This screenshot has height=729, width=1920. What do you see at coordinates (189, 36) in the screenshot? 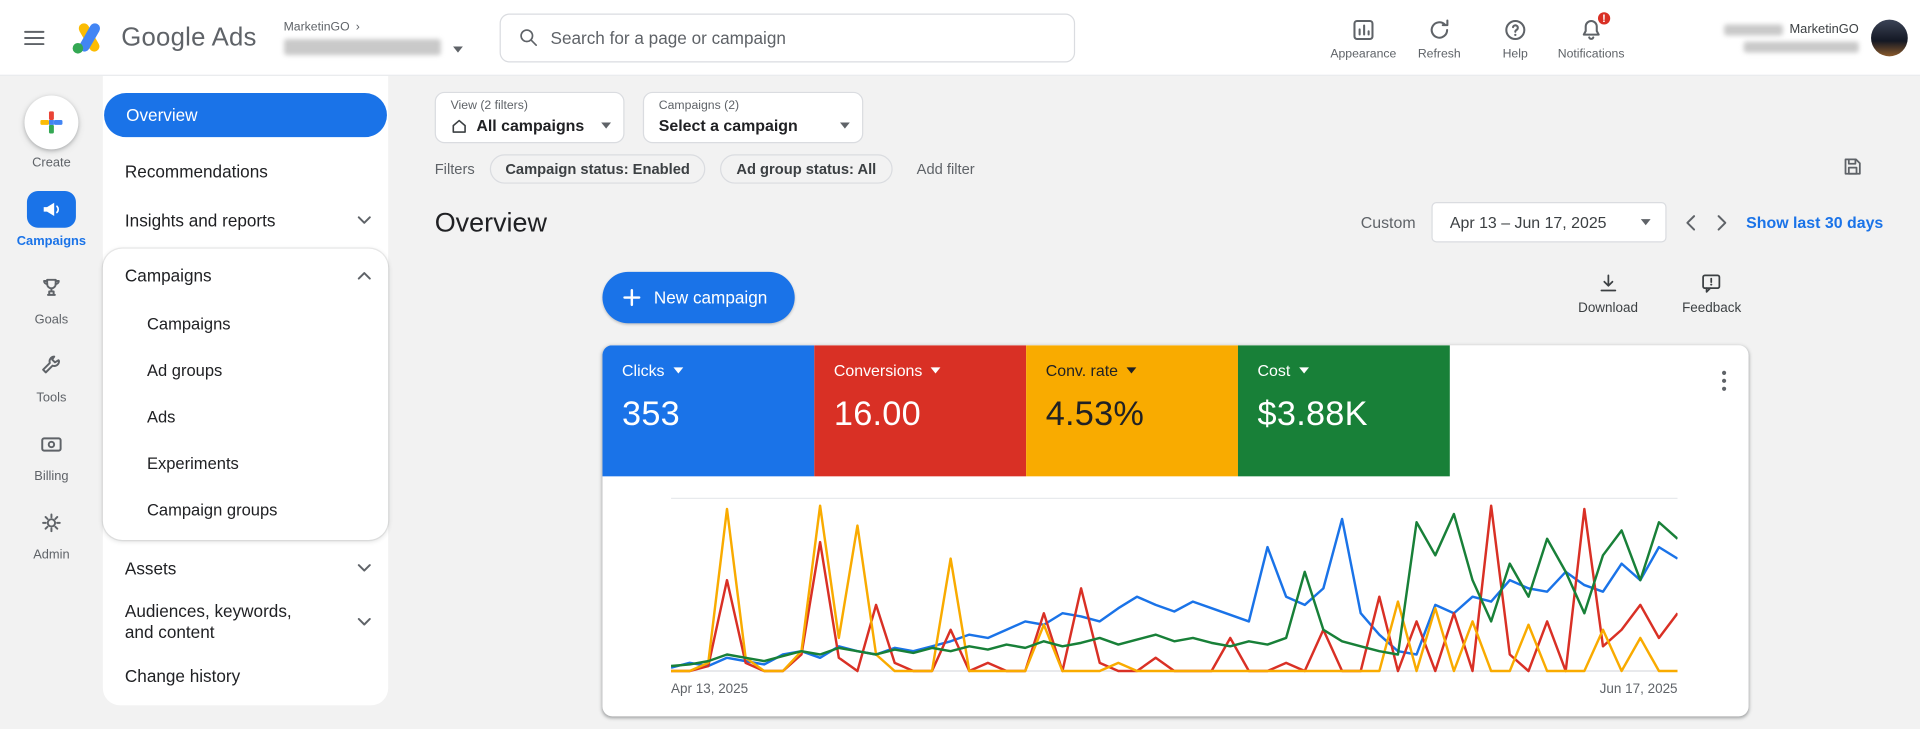
I see `brand-title: Google Ads` at bounding box center [189, 36].